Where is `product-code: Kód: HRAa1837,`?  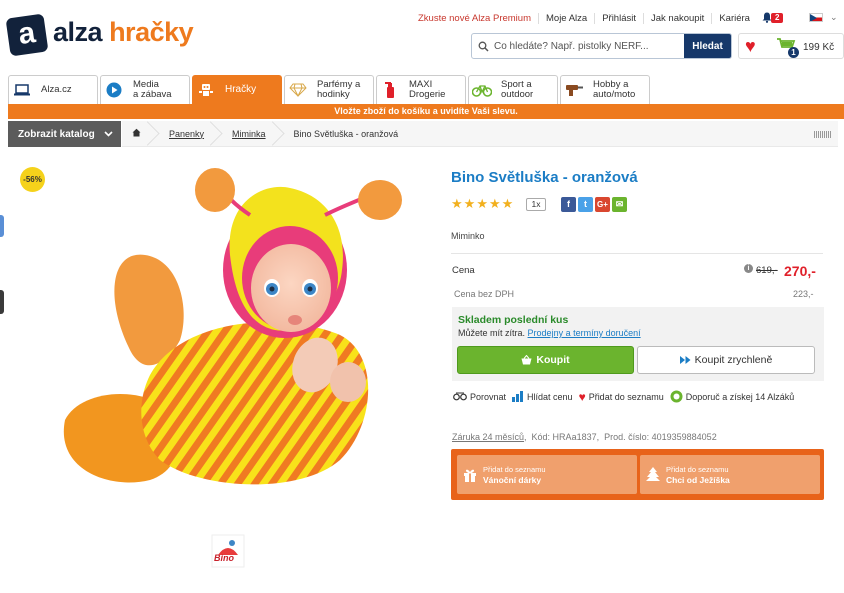 product-code: Kód: HRAa1837, is located at coordinates (565, 437).